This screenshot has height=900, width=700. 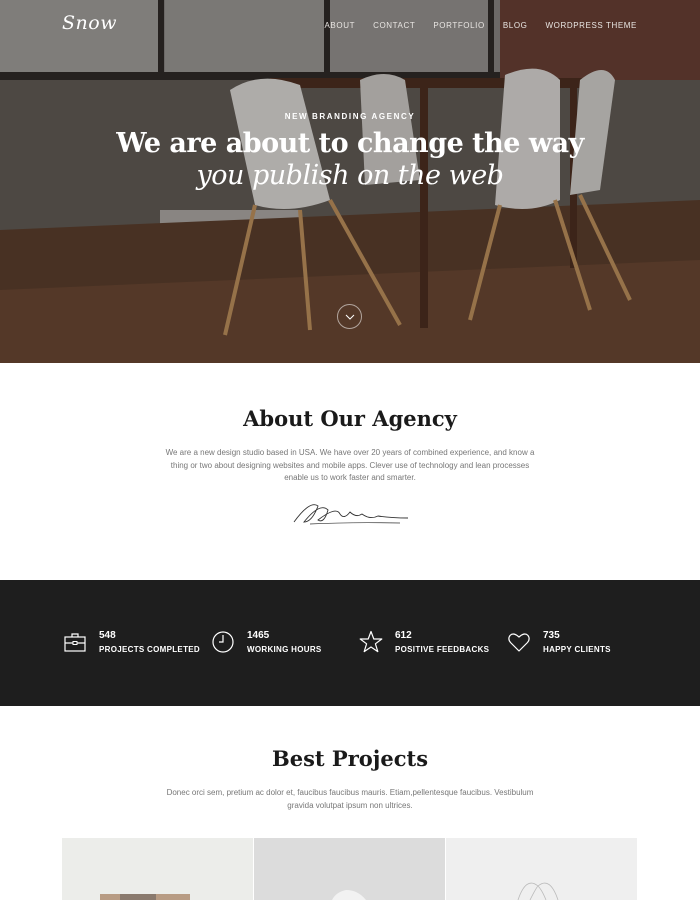 I want to click on site-logo: Snow, so click(x=89, y=23).